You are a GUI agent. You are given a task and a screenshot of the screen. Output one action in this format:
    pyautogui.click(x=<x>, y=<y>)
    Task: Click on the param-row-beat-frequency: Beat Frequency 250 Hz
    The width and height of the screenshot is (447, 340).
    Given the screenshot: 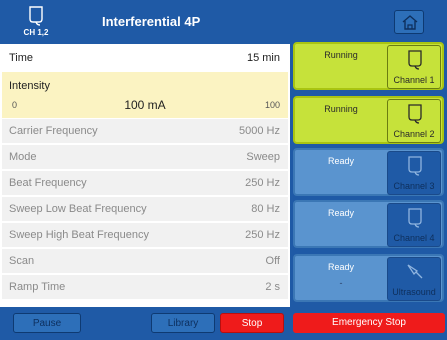 What is the action you would take?
    pyautogui.click(x=145, y=183)
    